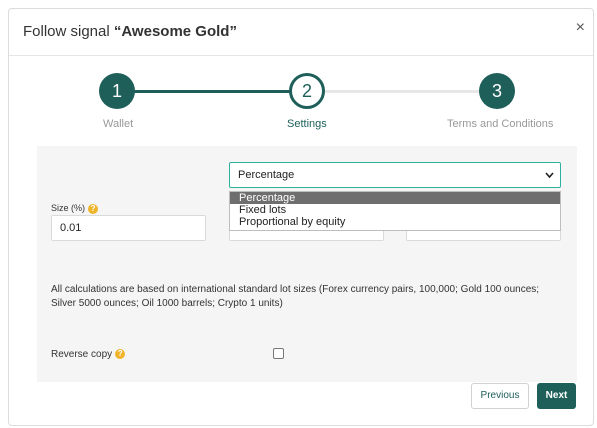 The width and height of the screenshot is (597, 428). I want to click on option-proportional-by-equity: Proportional by equity, so click(395, 222).